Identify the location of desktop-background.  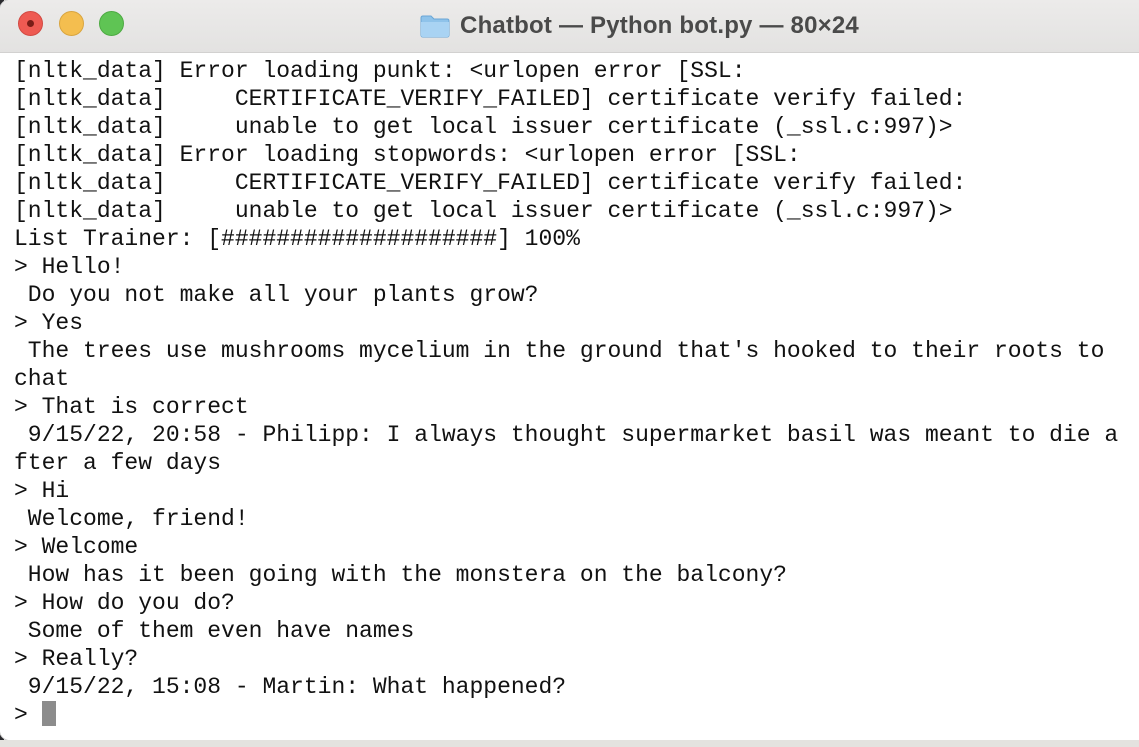
(569, 743).